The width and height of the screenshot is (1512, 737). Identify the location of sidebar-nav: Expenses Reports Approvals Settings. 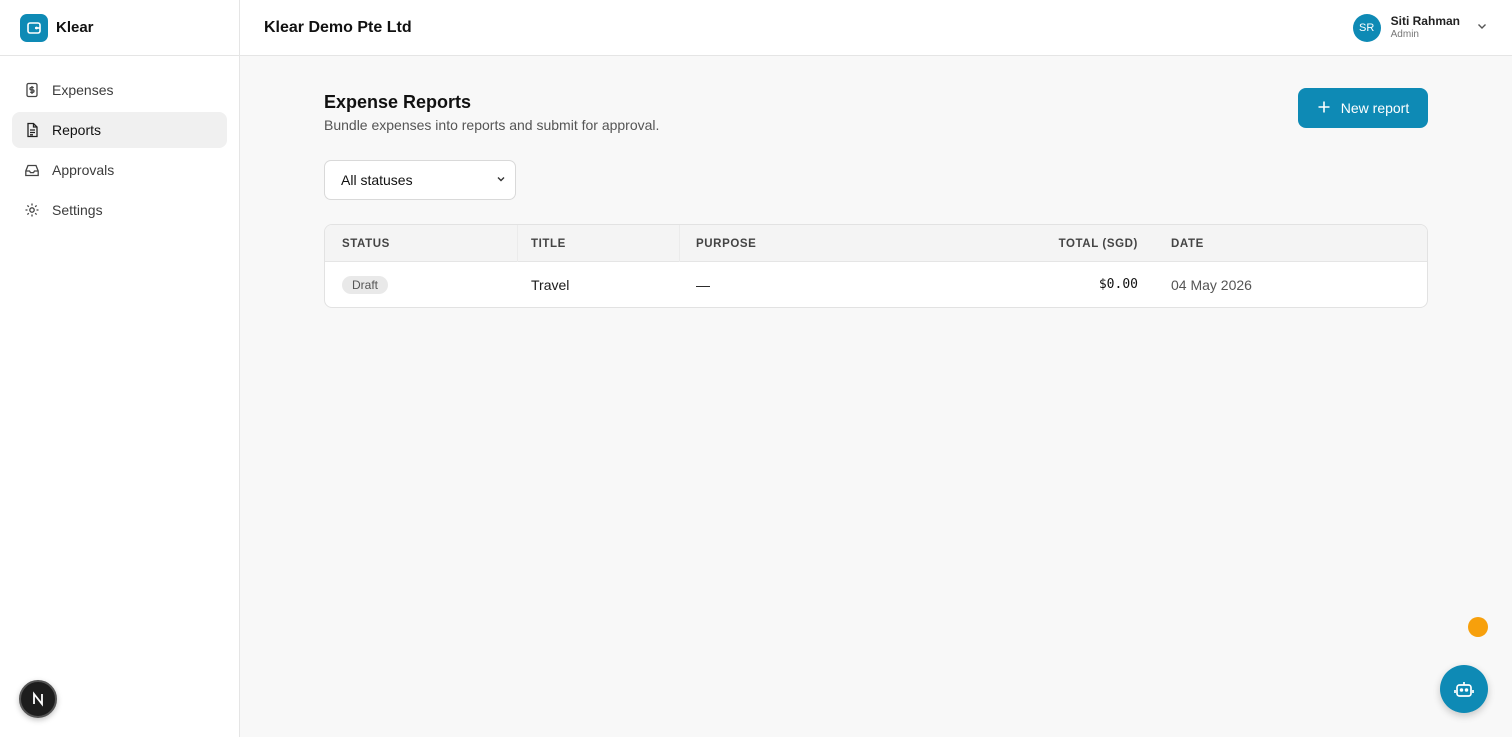
(119, 150).